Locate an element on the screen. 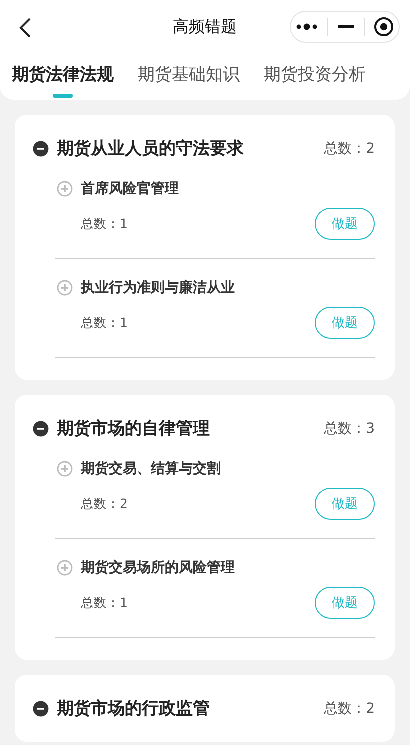 The height and width of the screenshot is (745, 410). tab: 期货投资分析 is located at coordinates (315, 77).